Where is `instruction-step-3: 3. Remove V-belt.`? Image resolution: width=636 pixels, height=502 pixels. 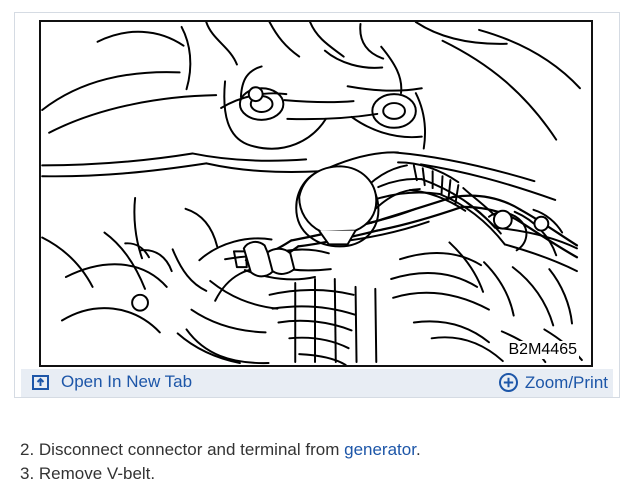
instruction-step-3: 3. Remove V-belt. is located at coordinates (88, 473).